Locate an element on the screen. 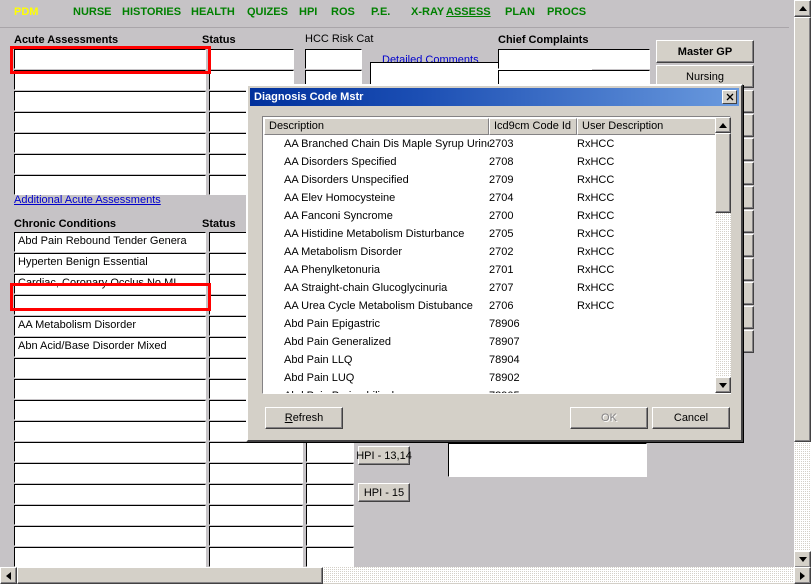  nav-item-procs: PROCS is located at coordinates (566, 12).